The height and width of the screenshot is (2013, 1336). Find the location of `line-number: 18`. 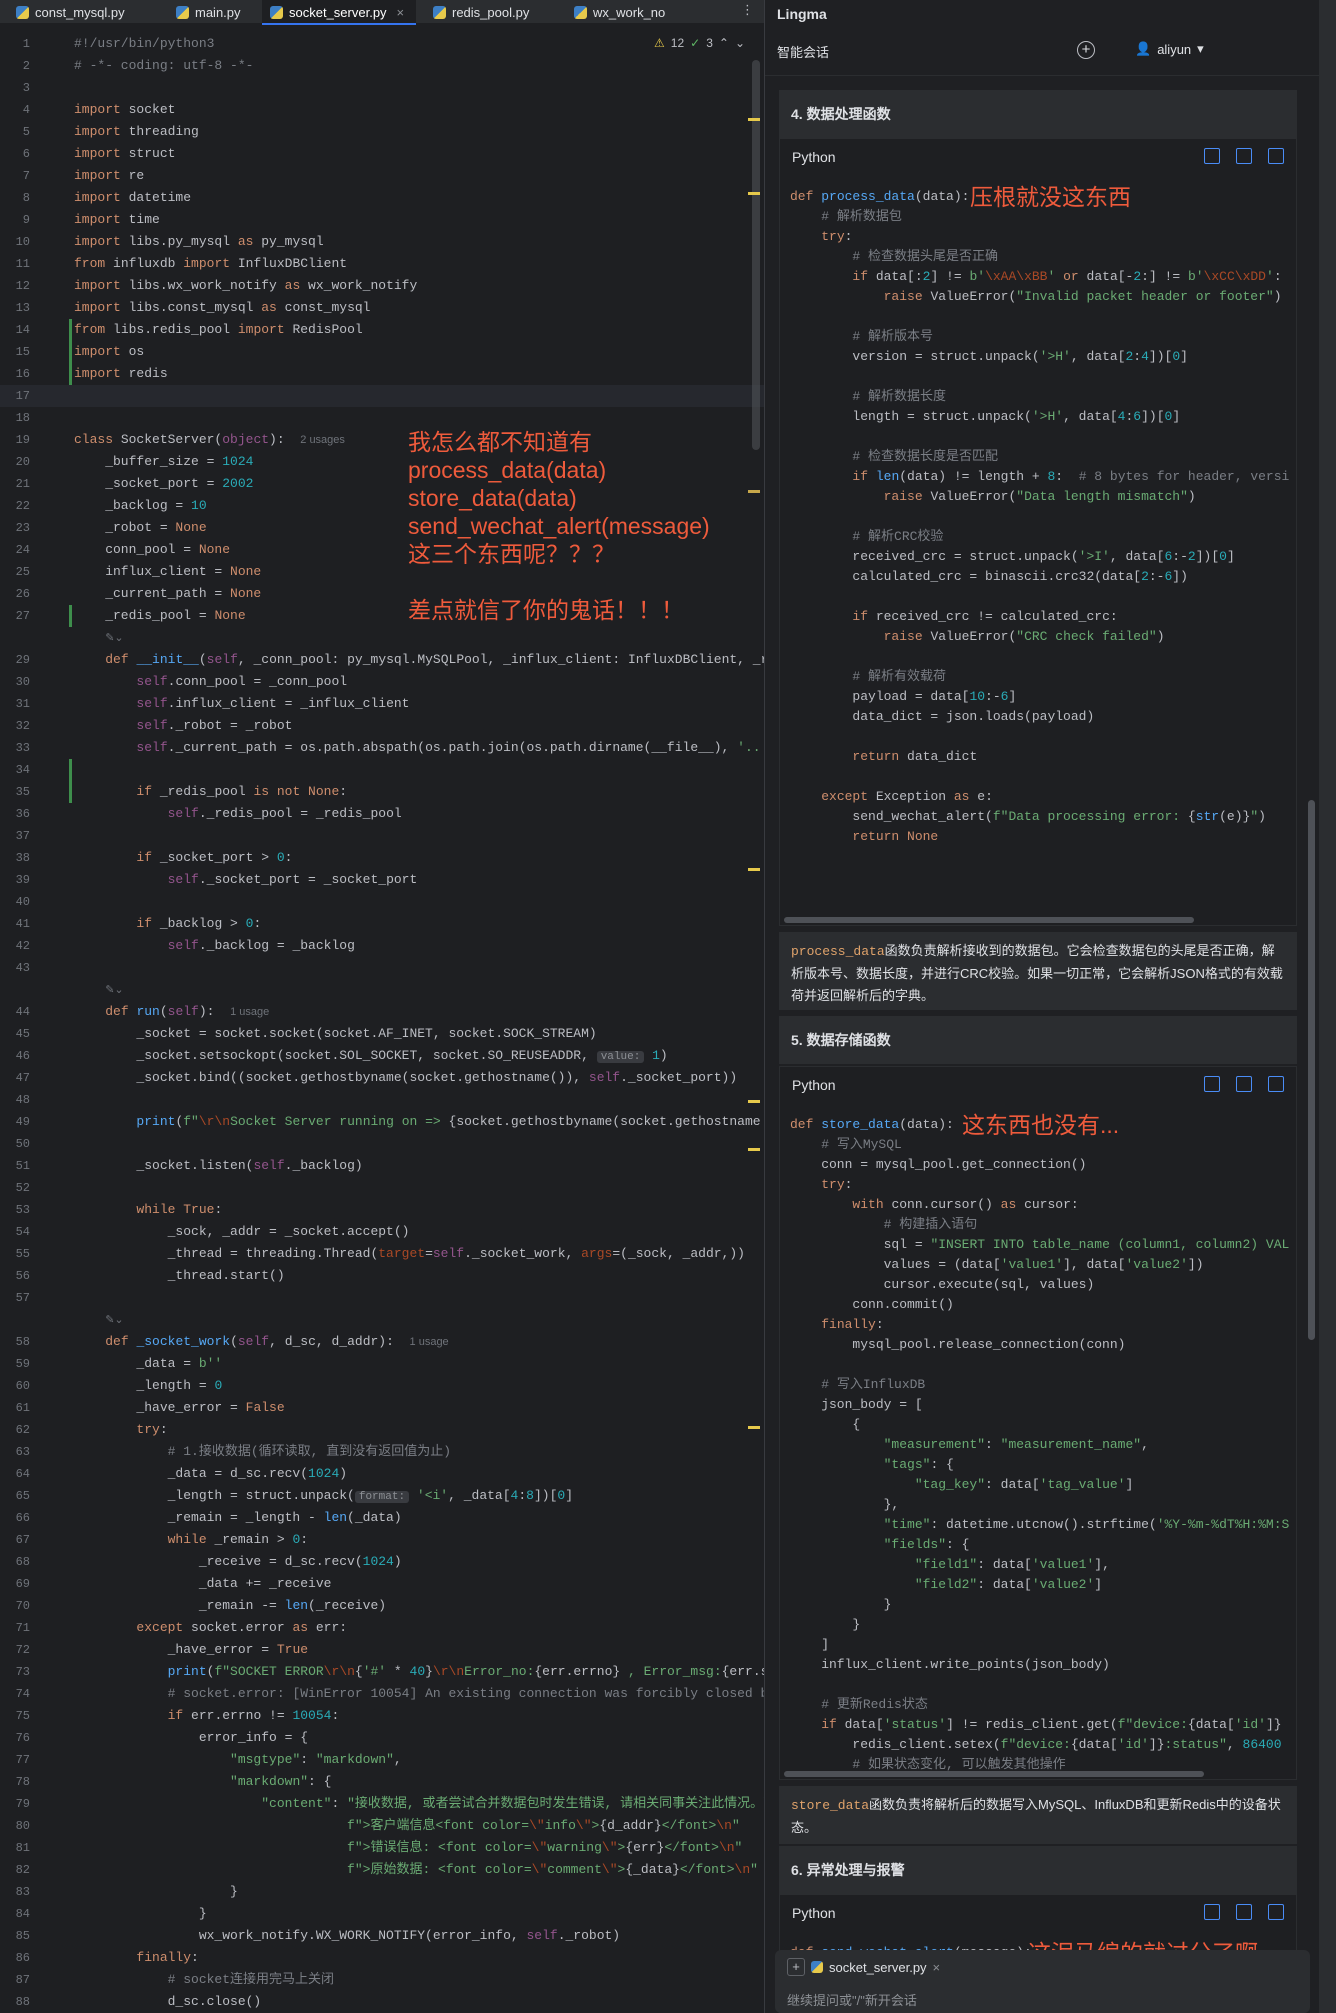

line-number: 18 is located at coordinates (30, 418).